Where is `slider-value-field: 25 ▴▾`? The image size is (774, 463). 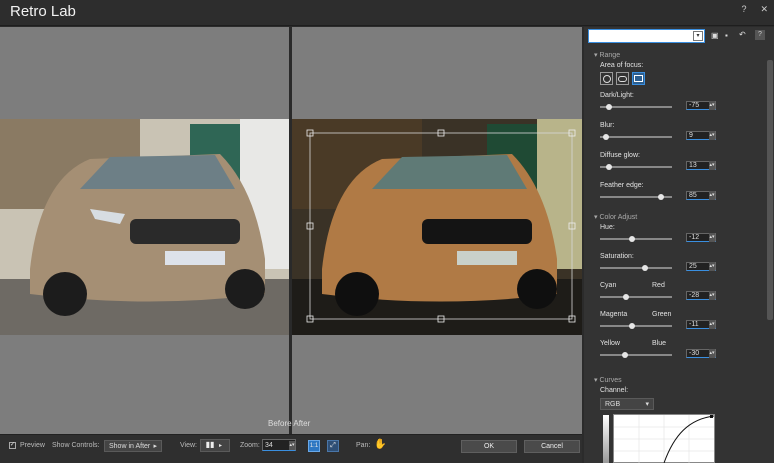 slider-value-field: 25 ▴▾ is located at coordinates (701, 266).